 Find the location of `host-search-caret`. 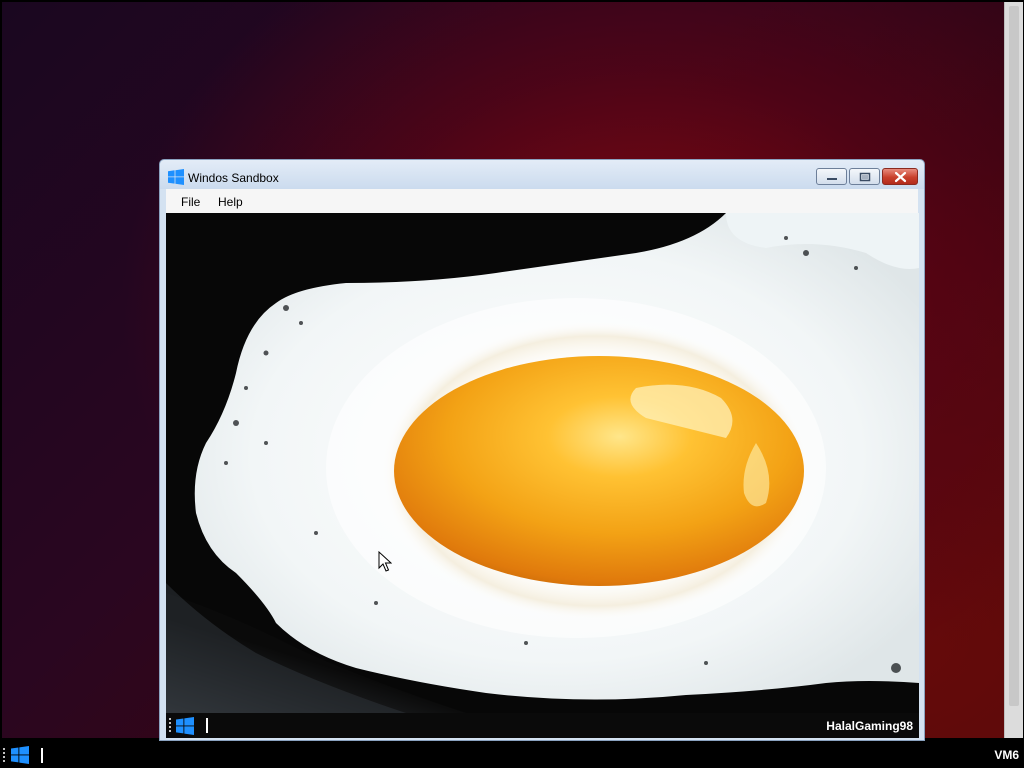

host-search-caret is located at coordinates (42, 755).